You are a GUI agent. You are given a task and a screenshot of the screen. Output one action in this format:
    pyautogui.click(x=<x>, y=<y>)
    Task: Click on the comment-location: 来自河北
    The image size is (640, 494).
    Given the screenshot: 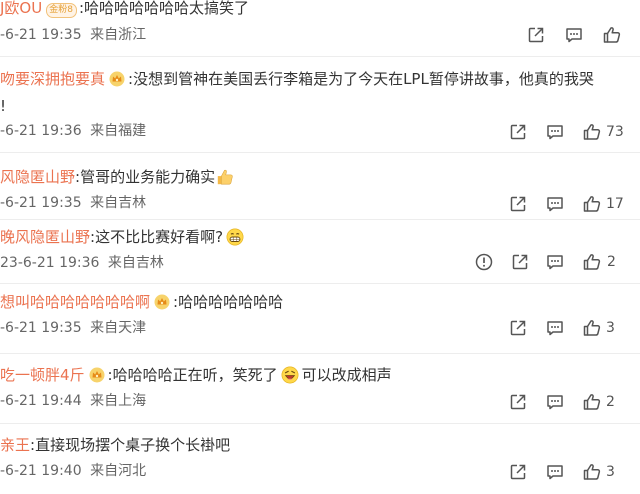 What is the action you would take?
    pyautogui.click(x=118, y=471)
    